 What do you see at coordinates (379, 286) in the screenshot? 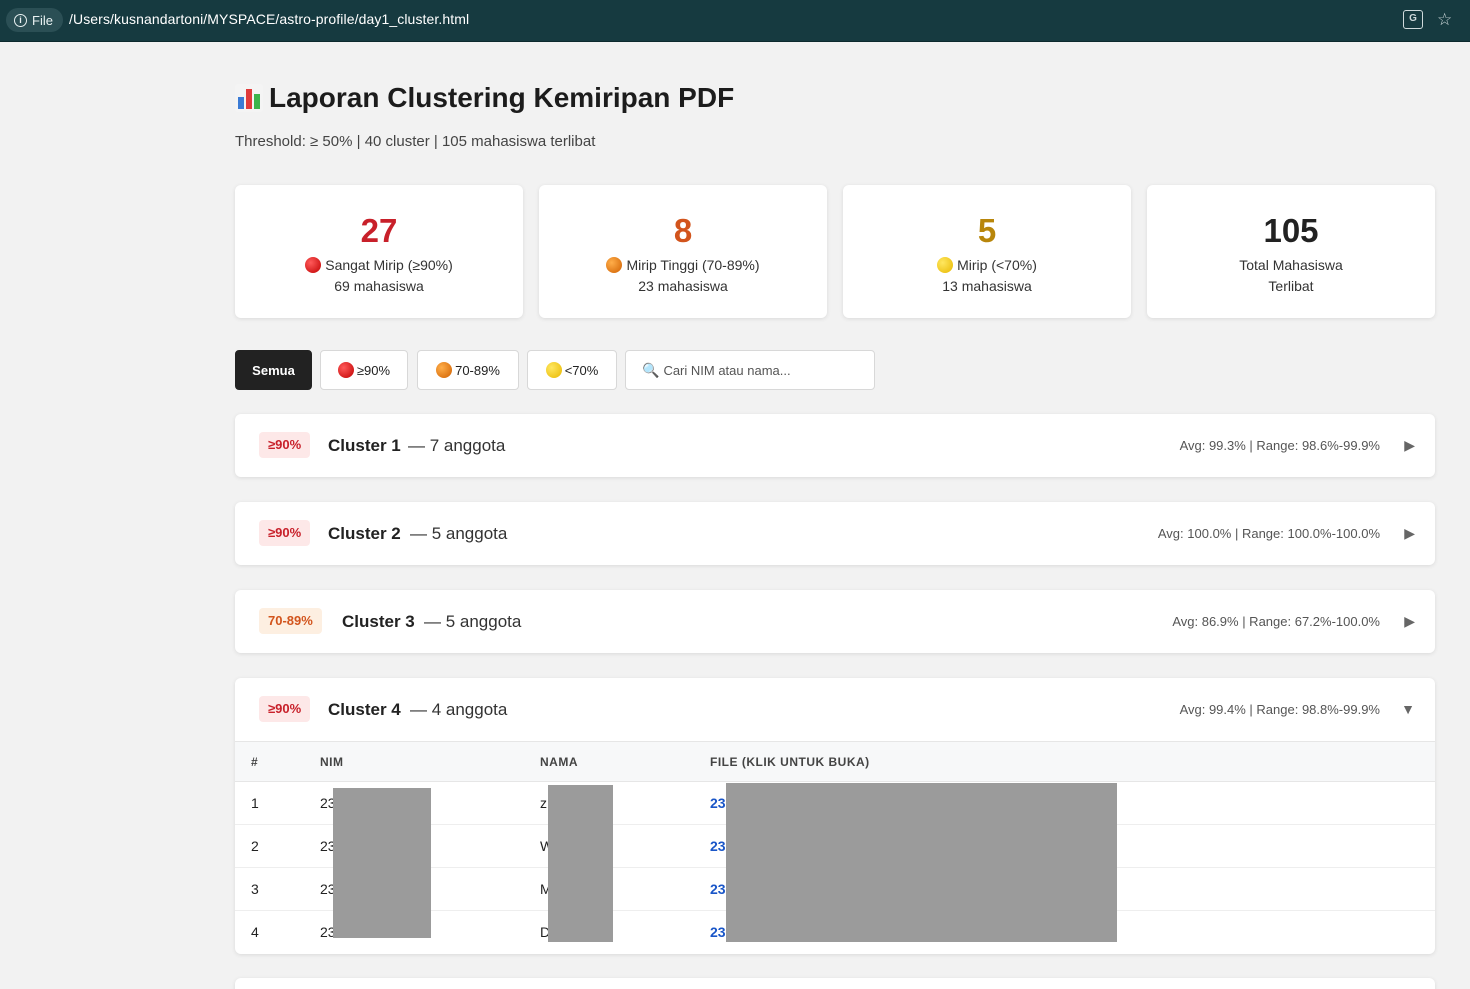
I see `stat-sub: 69 mahasiswa` at bounding box center [379, 286].